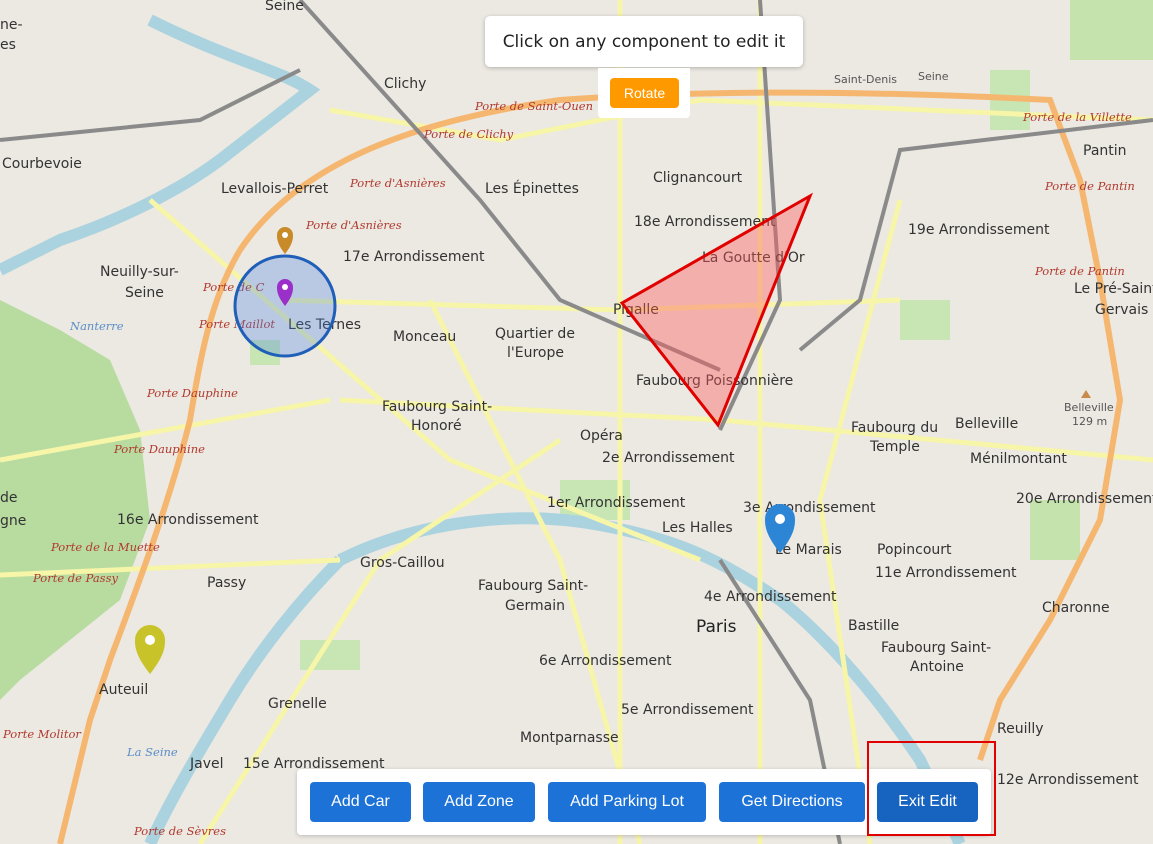 This screenshot has height=844, width=1153. I want to click on svg-text: Bastille, so click(873, 626).